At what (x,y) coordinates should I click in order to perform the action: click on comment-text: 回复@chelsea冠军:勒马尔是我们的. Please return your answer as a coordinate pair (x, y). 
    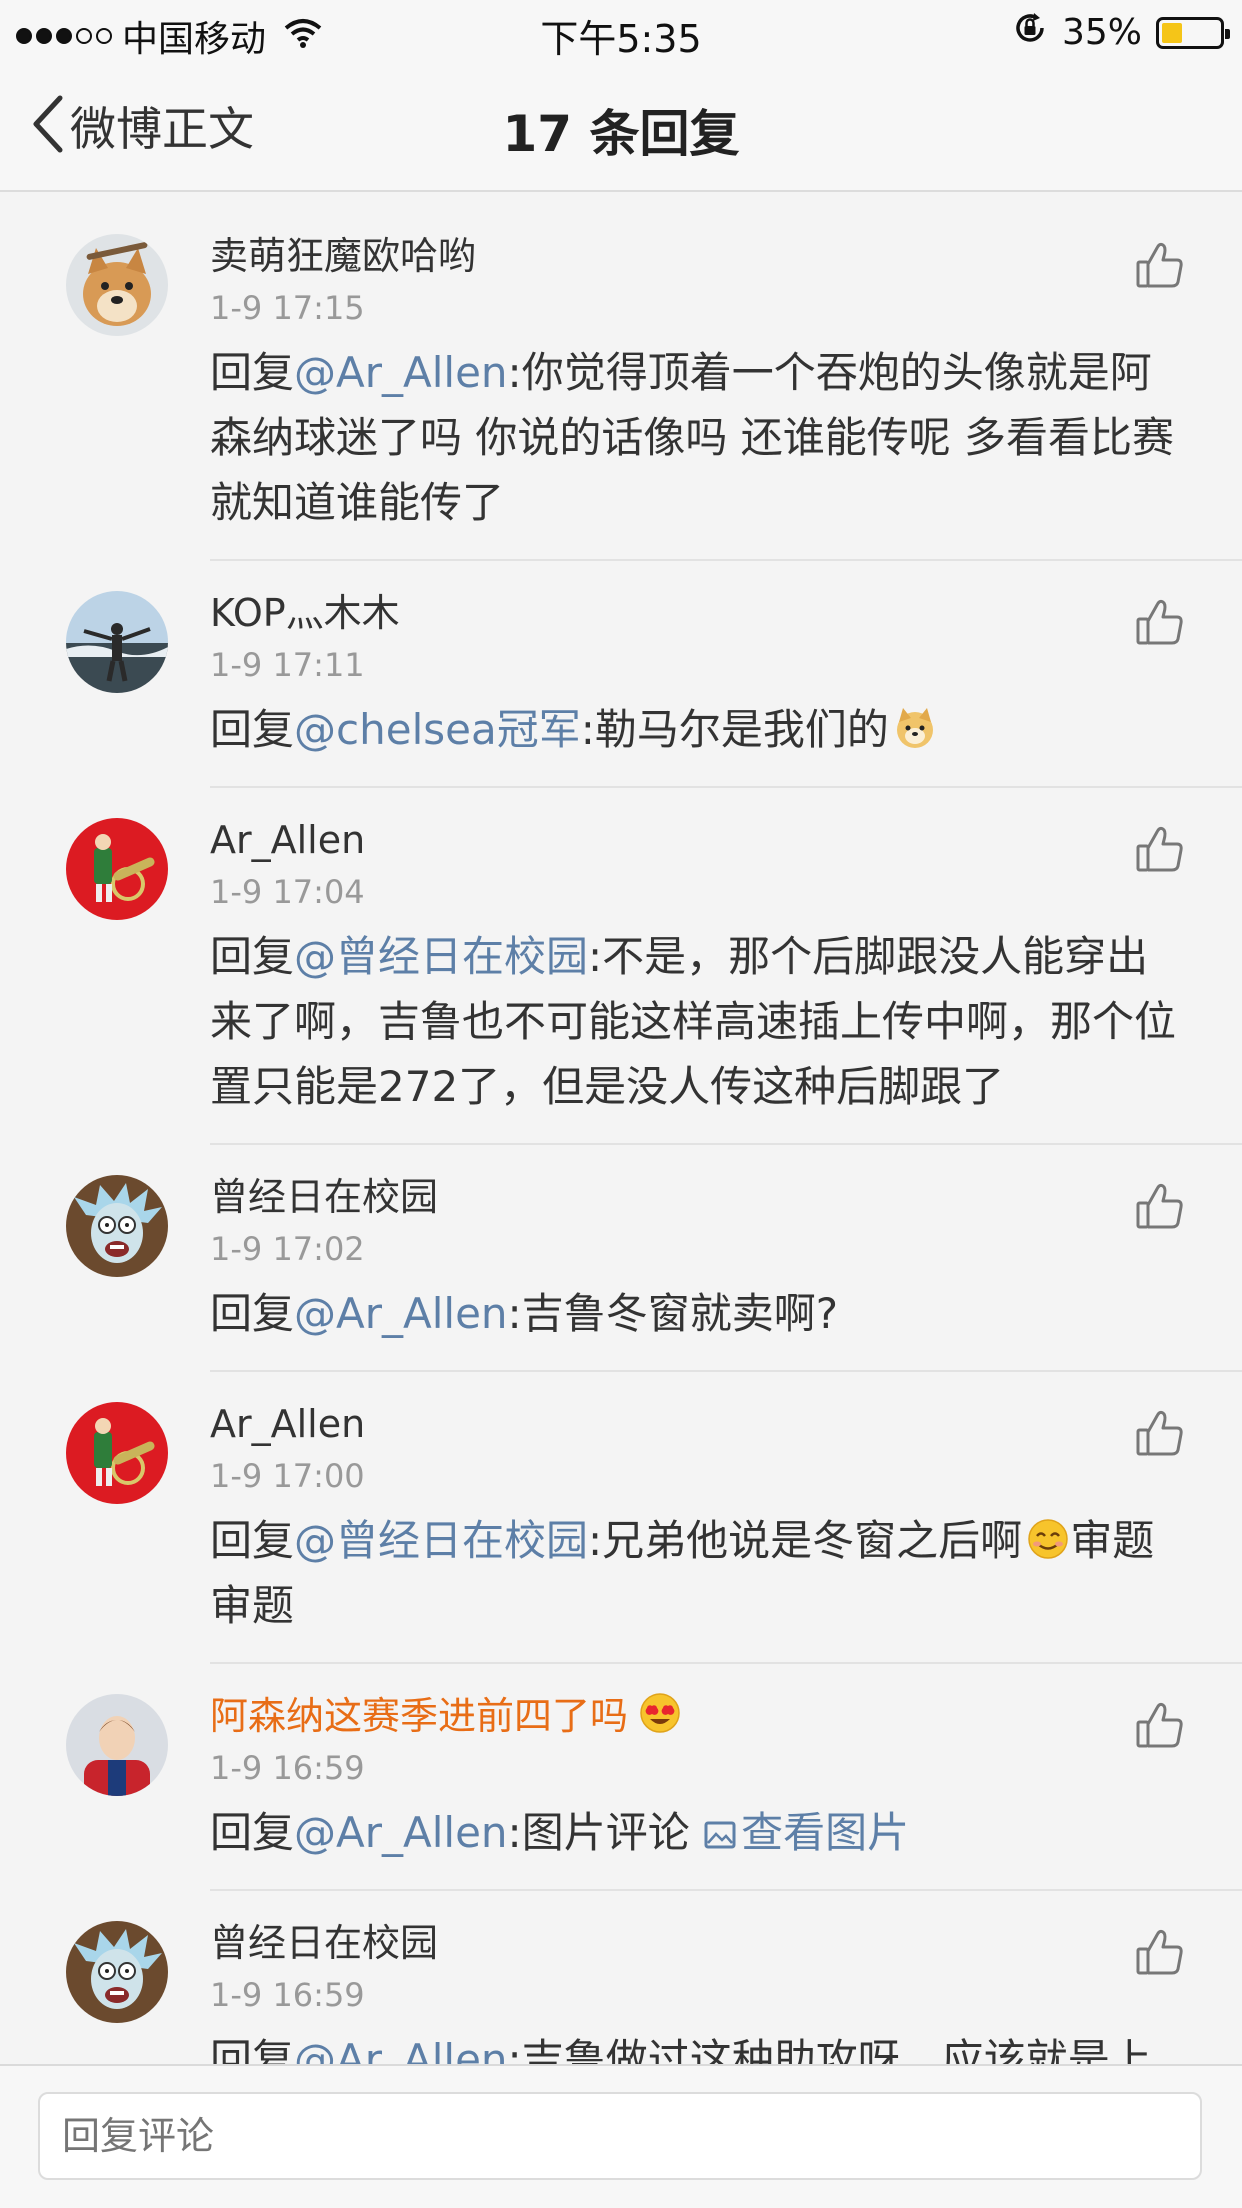
    Looking at the image, I should click on (696, 729).